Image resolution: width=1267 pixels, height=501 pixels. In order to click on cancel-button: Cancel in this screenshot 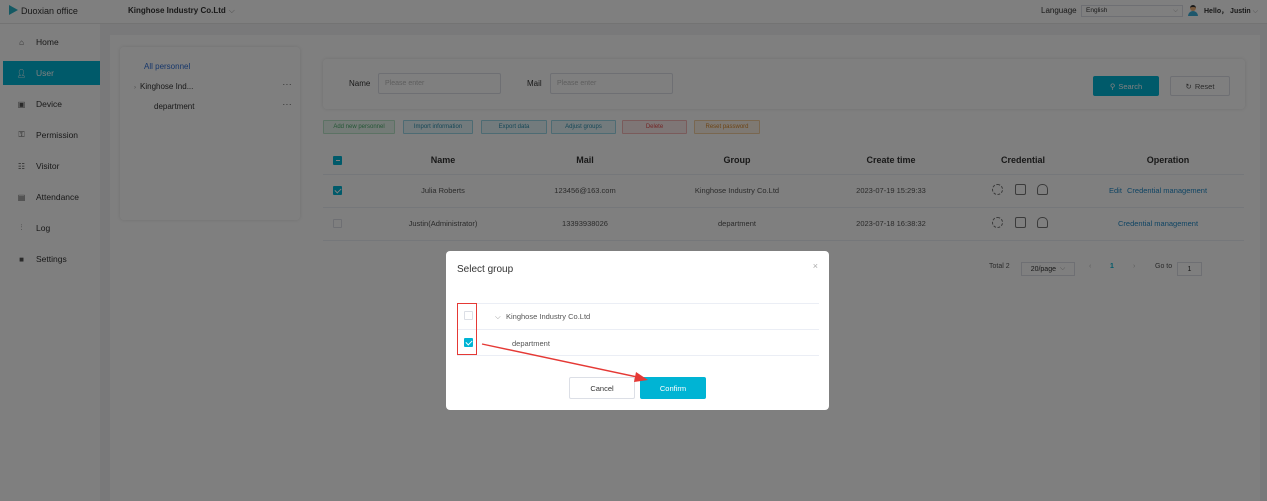, I will do `click(602, 388)`.